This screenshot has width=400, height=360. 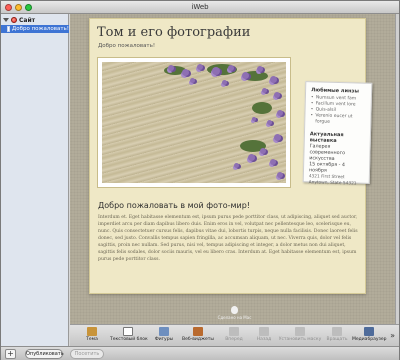 What do you see at coordinates (8, 29) in the screenshot?
I see `page-icon` at bounding box center [8, 29].